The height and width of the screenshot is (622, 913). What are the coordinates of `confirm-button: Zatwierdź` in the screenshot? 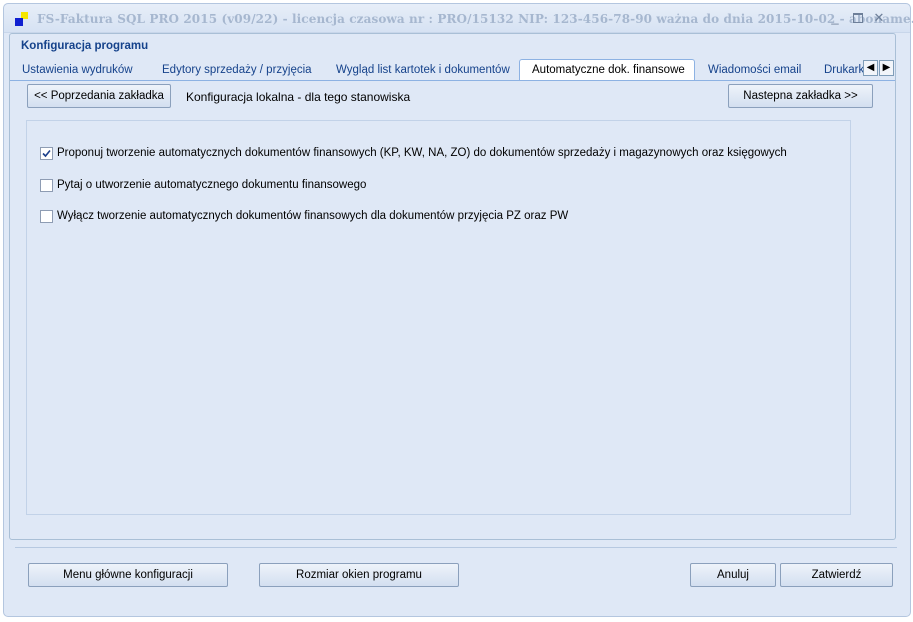 It's located at (836, 575).